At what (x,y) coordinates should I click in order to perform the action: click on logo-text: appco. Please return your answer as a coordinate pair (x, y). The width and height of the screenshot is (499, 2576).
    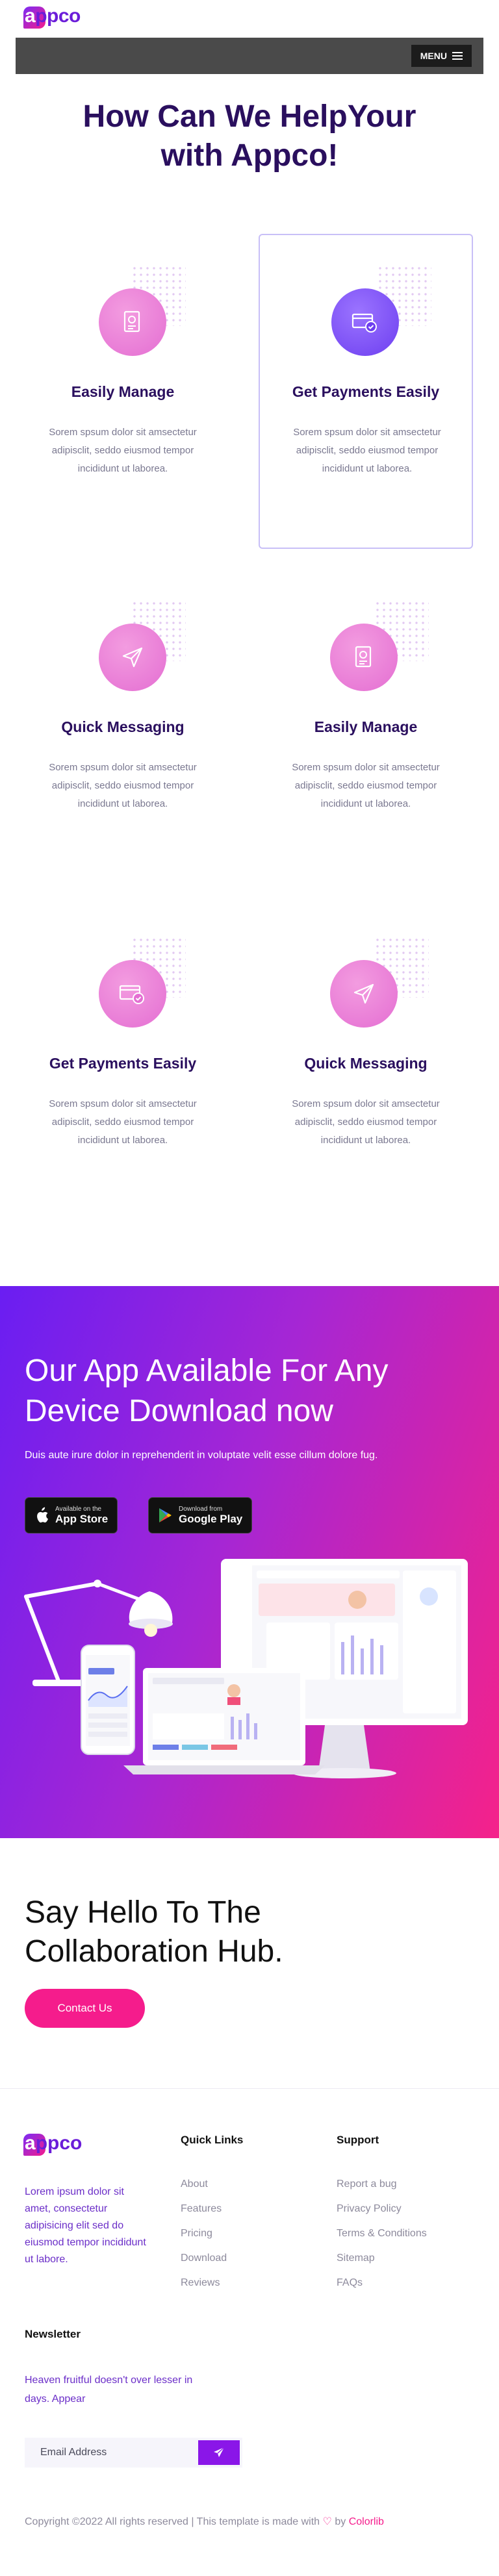
    Looking at the image, I should click on (53, 16).